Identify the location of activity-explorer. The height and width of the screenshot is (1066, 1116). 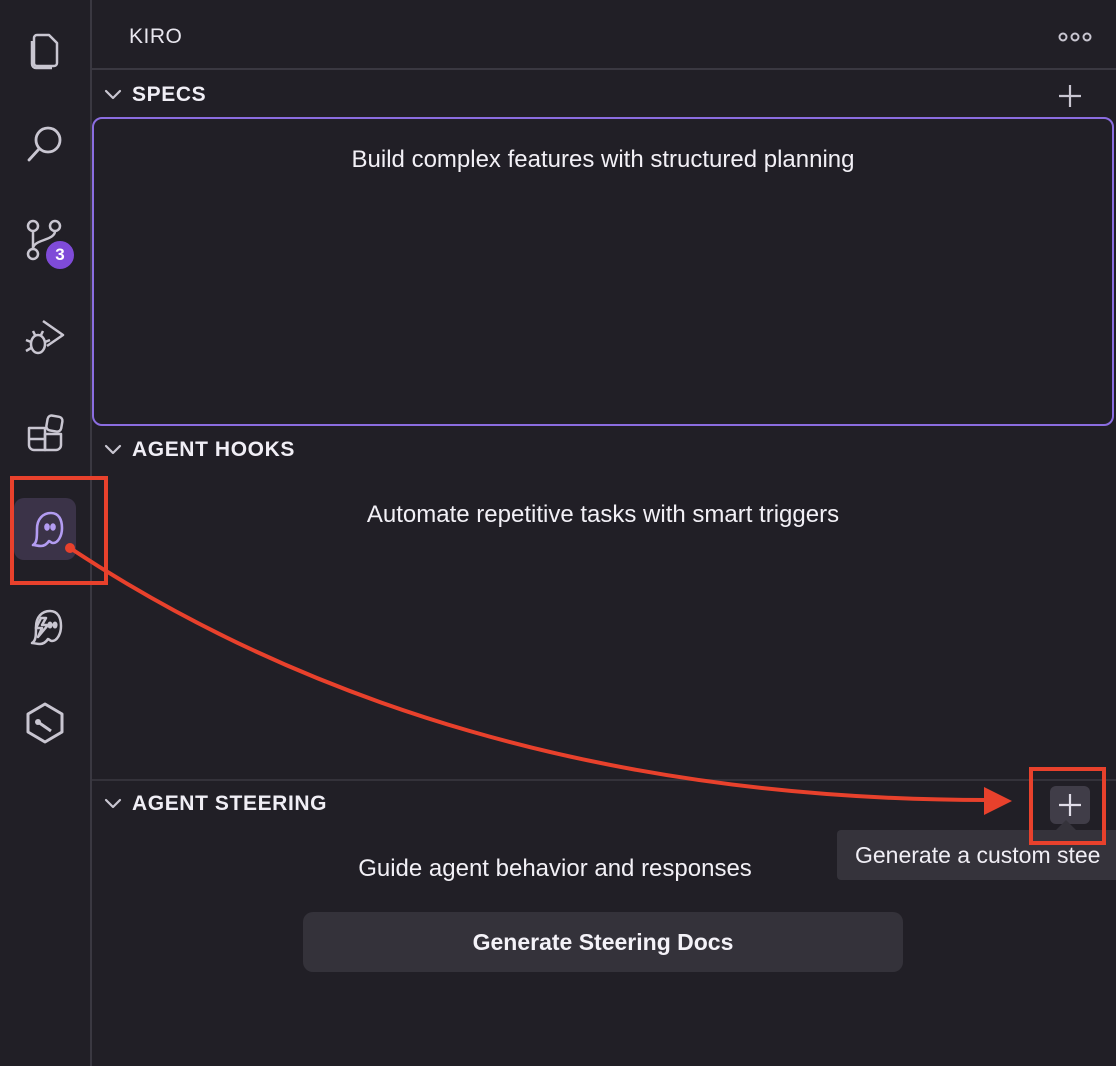
(45, 48).